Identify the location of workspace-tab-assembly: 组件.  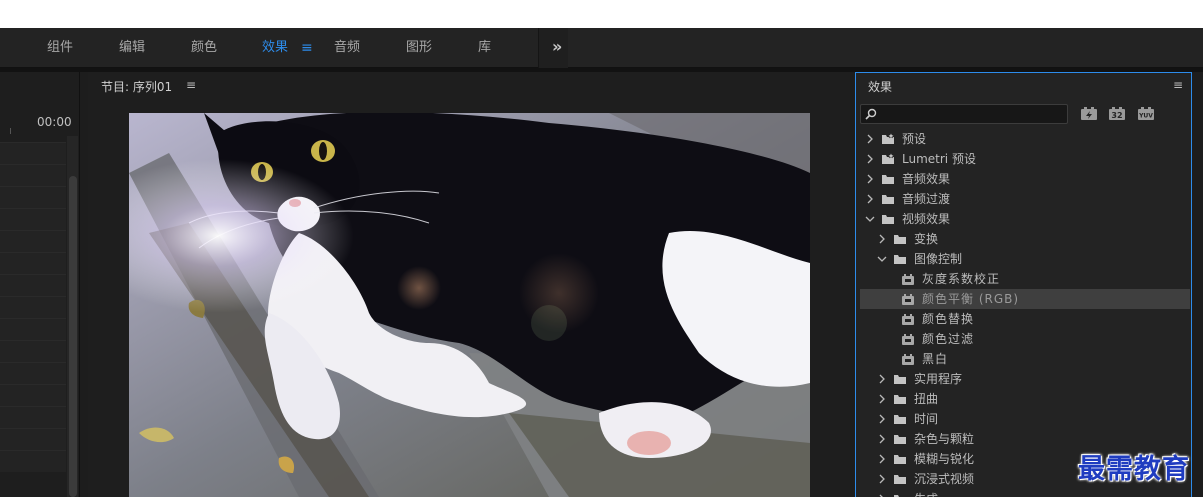
(60, 48).